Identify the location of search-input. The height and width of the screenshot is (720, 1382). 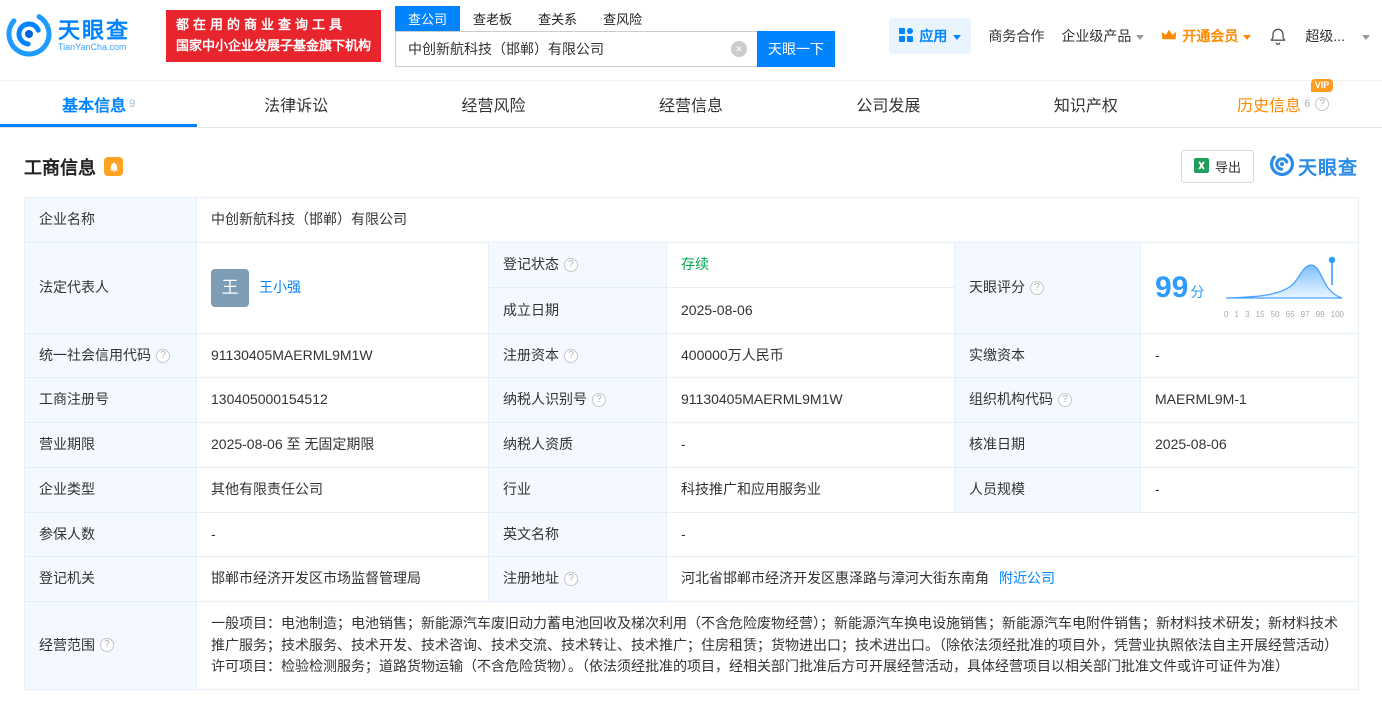
(576, 48).